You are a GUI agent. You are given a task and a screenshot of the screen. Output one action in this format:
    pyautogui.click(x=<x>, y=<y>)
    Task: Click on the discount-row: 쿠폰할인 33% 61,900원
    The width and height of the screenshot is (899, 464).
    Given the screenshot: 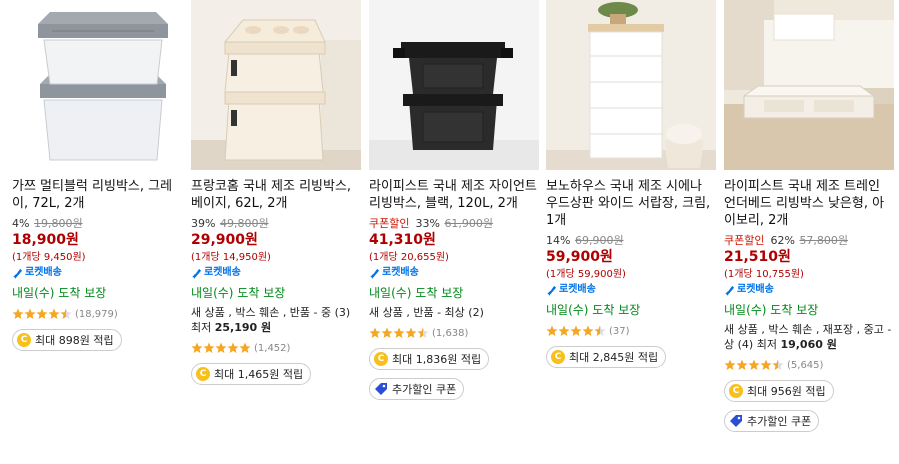 What is the action you would take?
    pyautogui.click(x=454, y=222)
    